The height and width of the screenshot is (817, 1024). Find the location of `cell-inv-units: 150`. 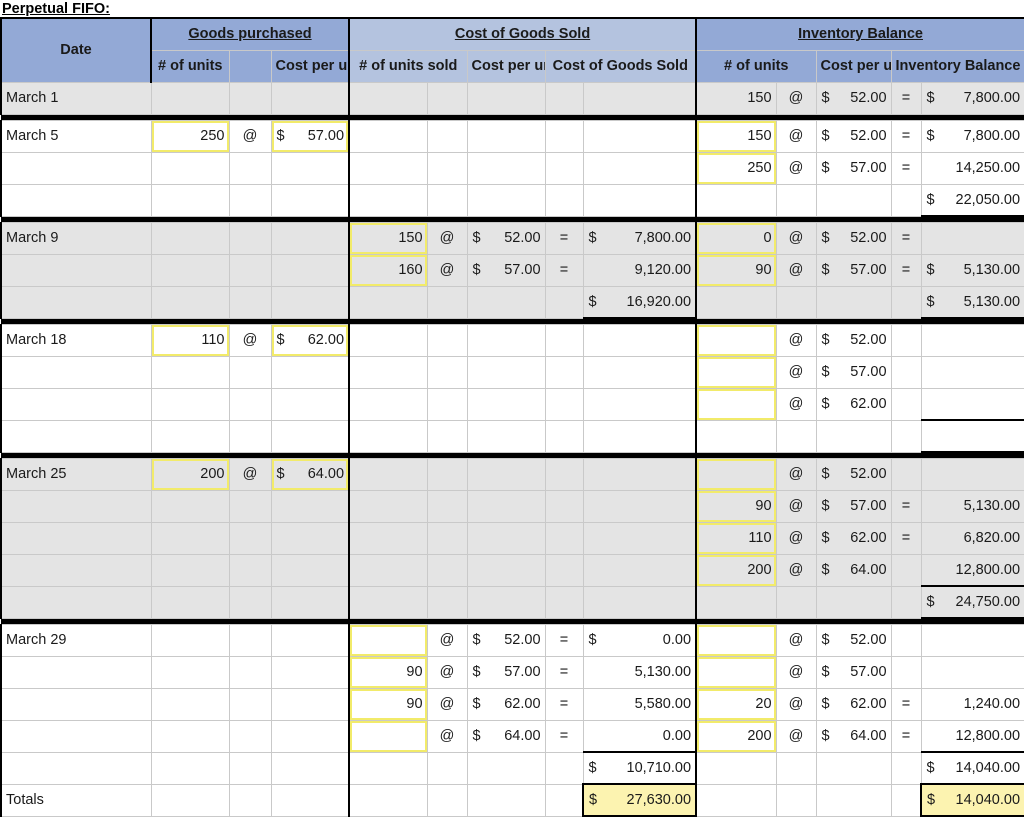

cell-inv-units: 150 is located at coordinates (736, 136).